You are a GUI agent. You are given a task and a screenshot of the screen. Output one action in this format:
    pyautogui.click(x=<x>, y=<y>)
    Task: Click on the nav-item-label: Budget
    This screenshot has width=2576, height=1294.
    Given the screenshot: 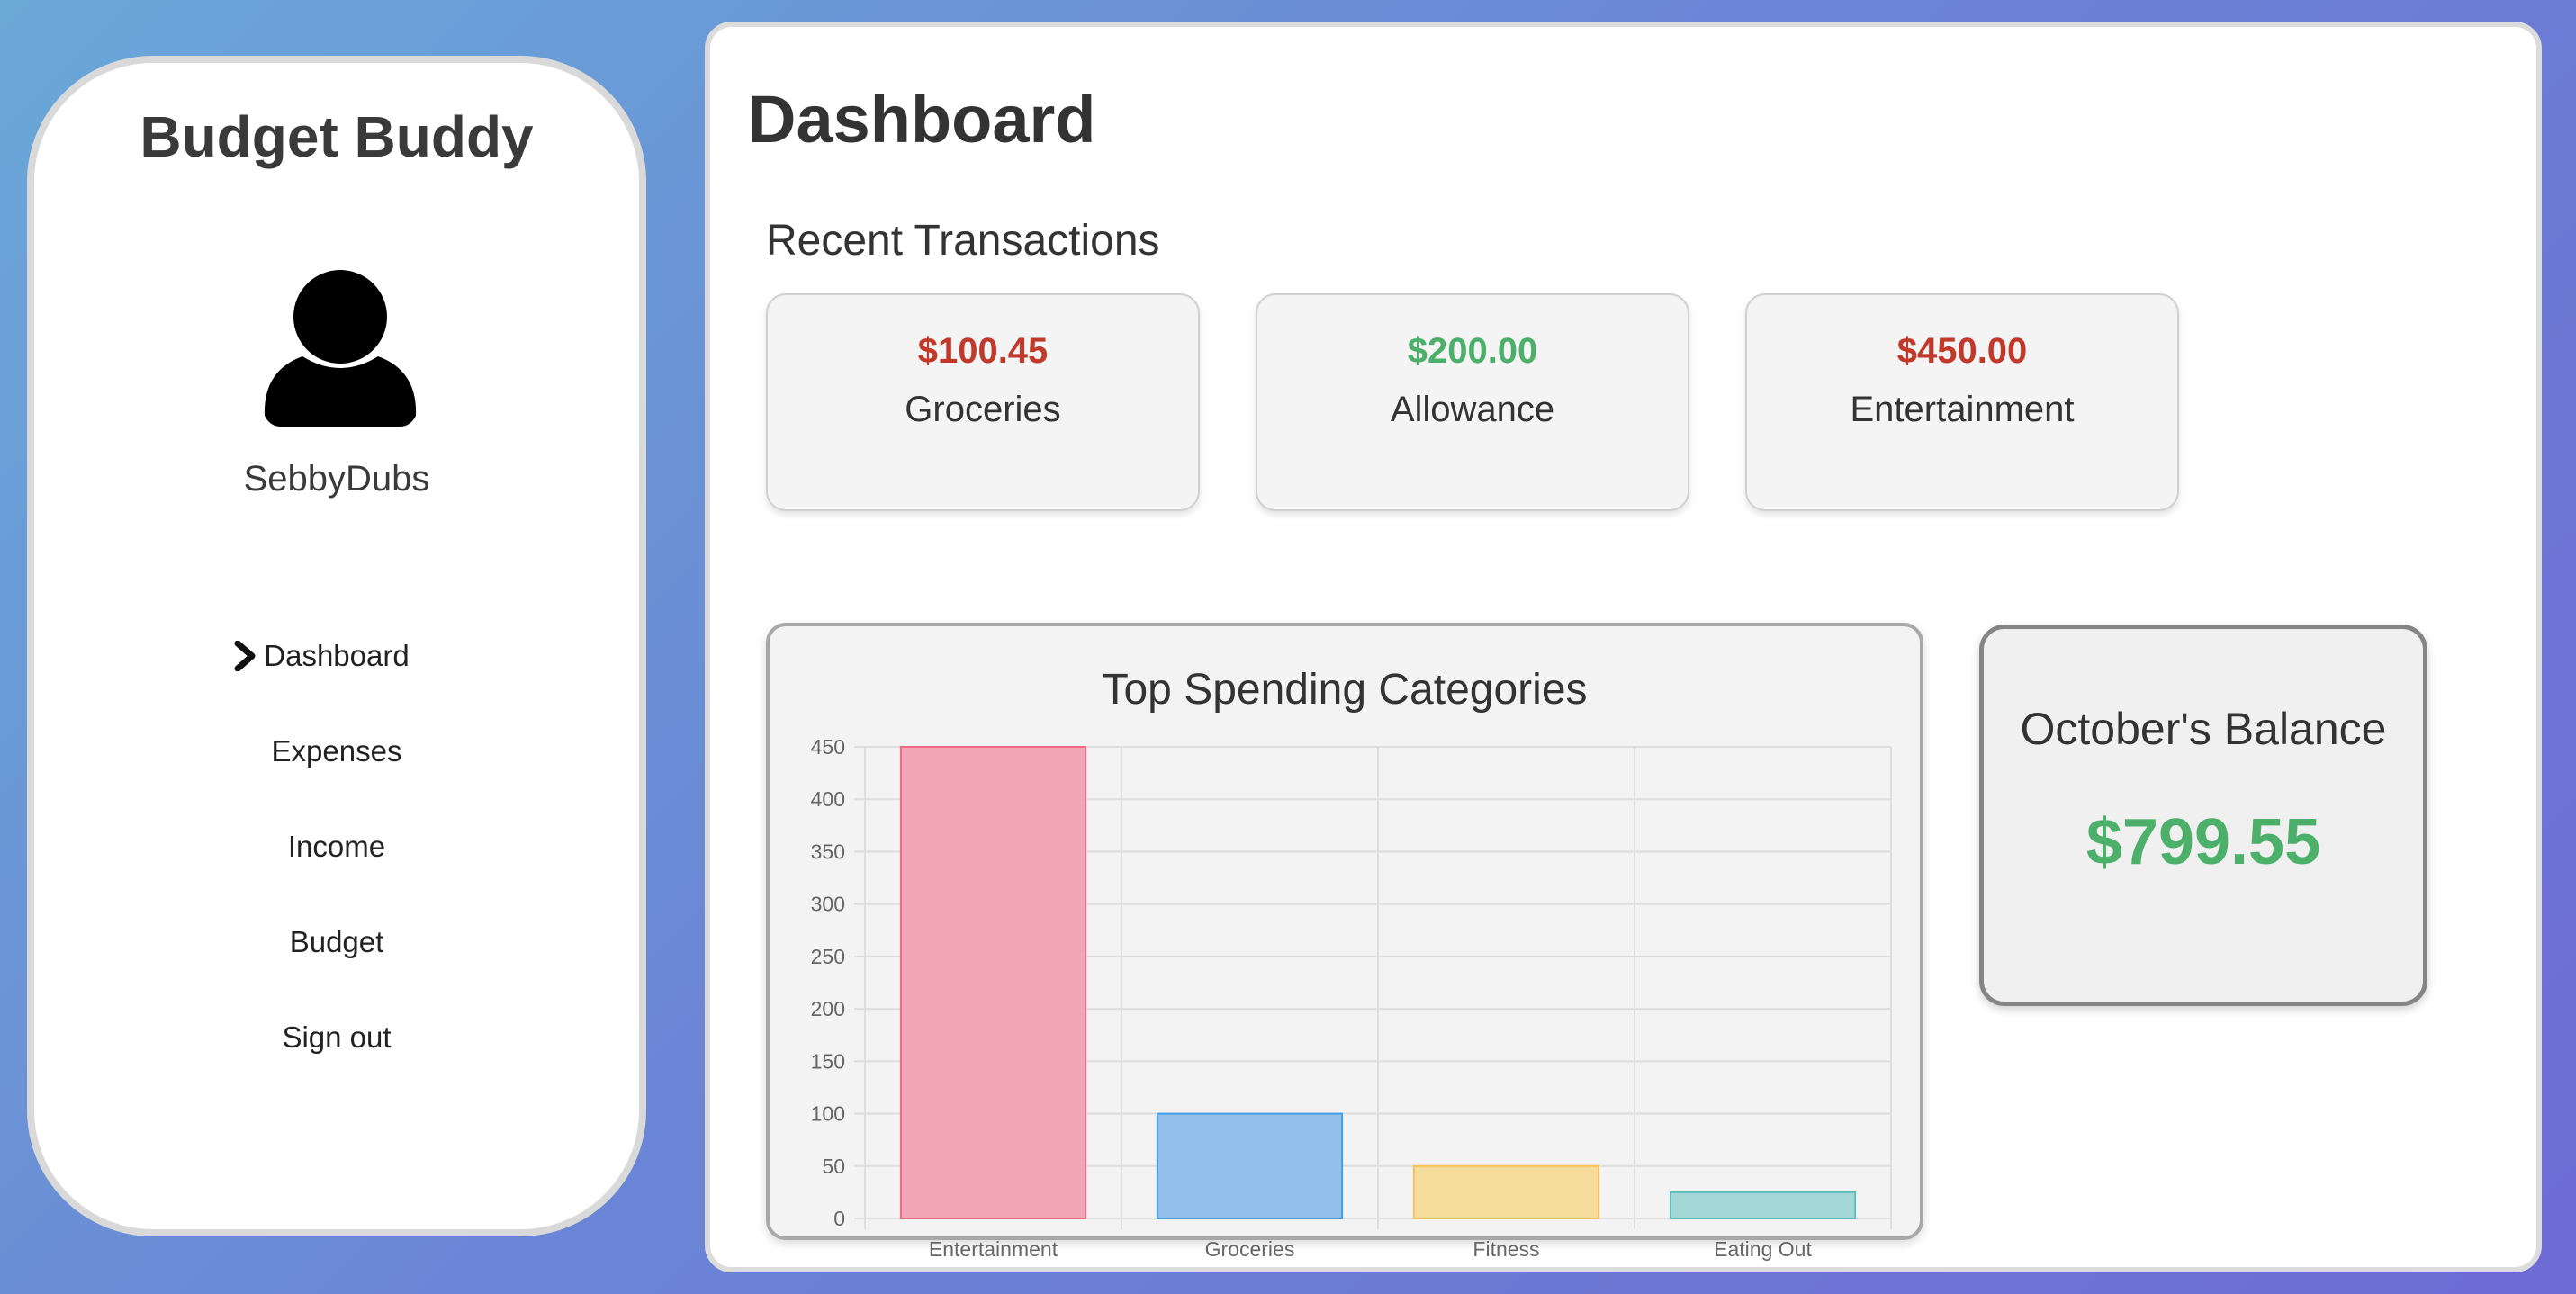 What is the action you would take?
    pyautogui.click(x=336, y=941)
    